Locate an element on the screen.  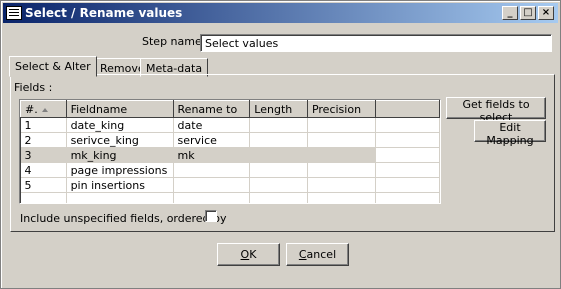
column-header-fieldname: Fieldname is located at coordinates (119, 109).